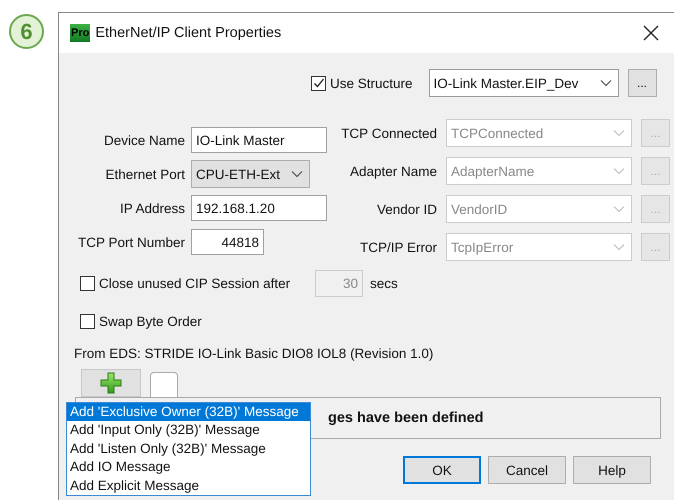  Describe the element at coordinates (259, 140) in the screenshot. I see `input-field: IO-Link Master` at that location.